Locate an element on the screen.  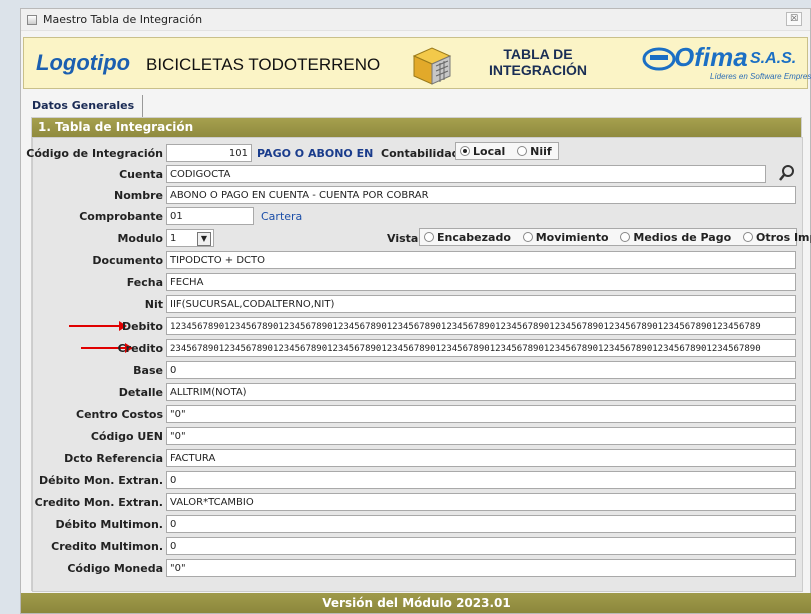
dcto-referencia-label: Dcto Referencia is located at coordinates (113, 458).